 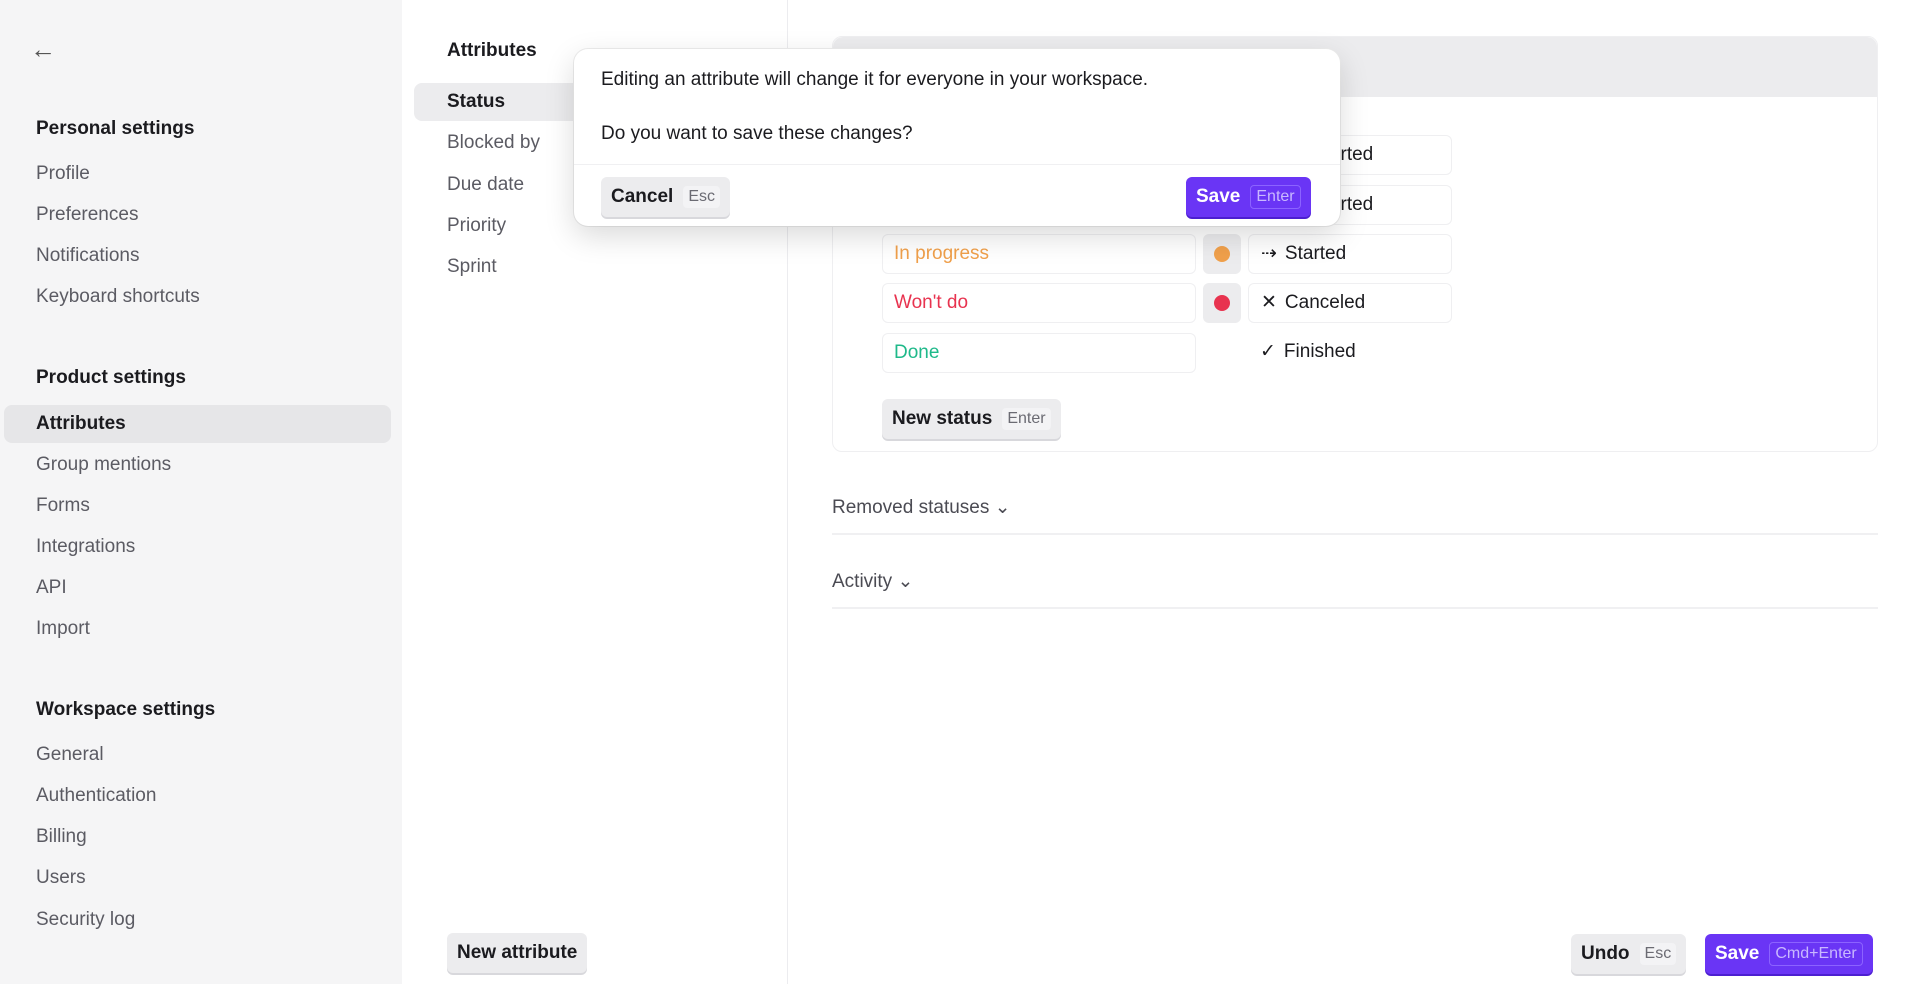 I want to click on sidebar-item-integrations: Integrations, so click(x=197, y=547).